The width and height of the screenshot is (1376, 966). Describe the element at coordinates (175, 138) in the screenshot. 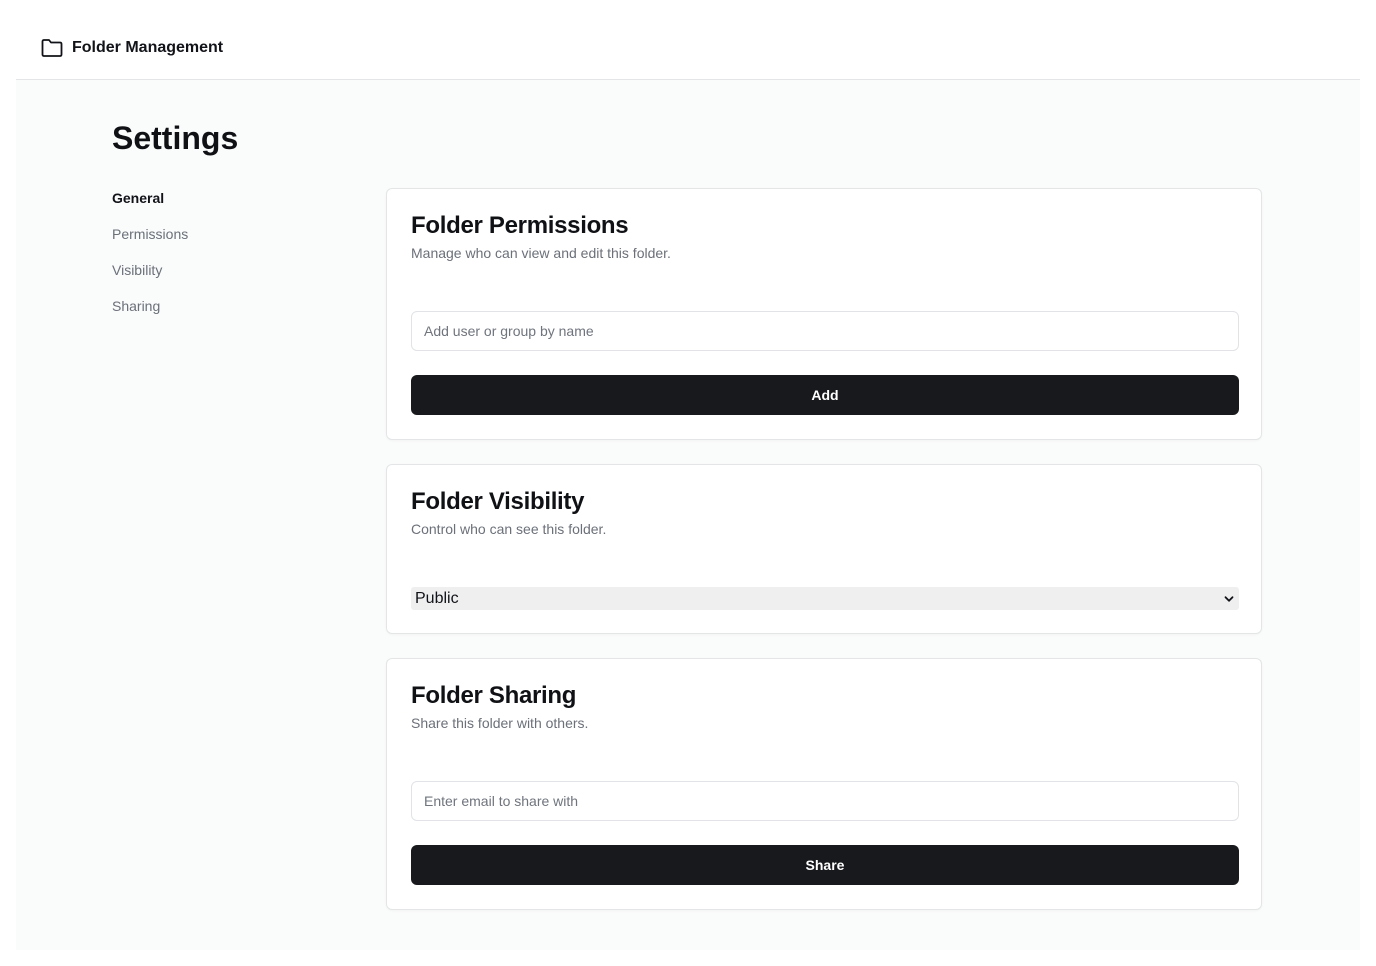

I see `page-title: Settings` at that location.